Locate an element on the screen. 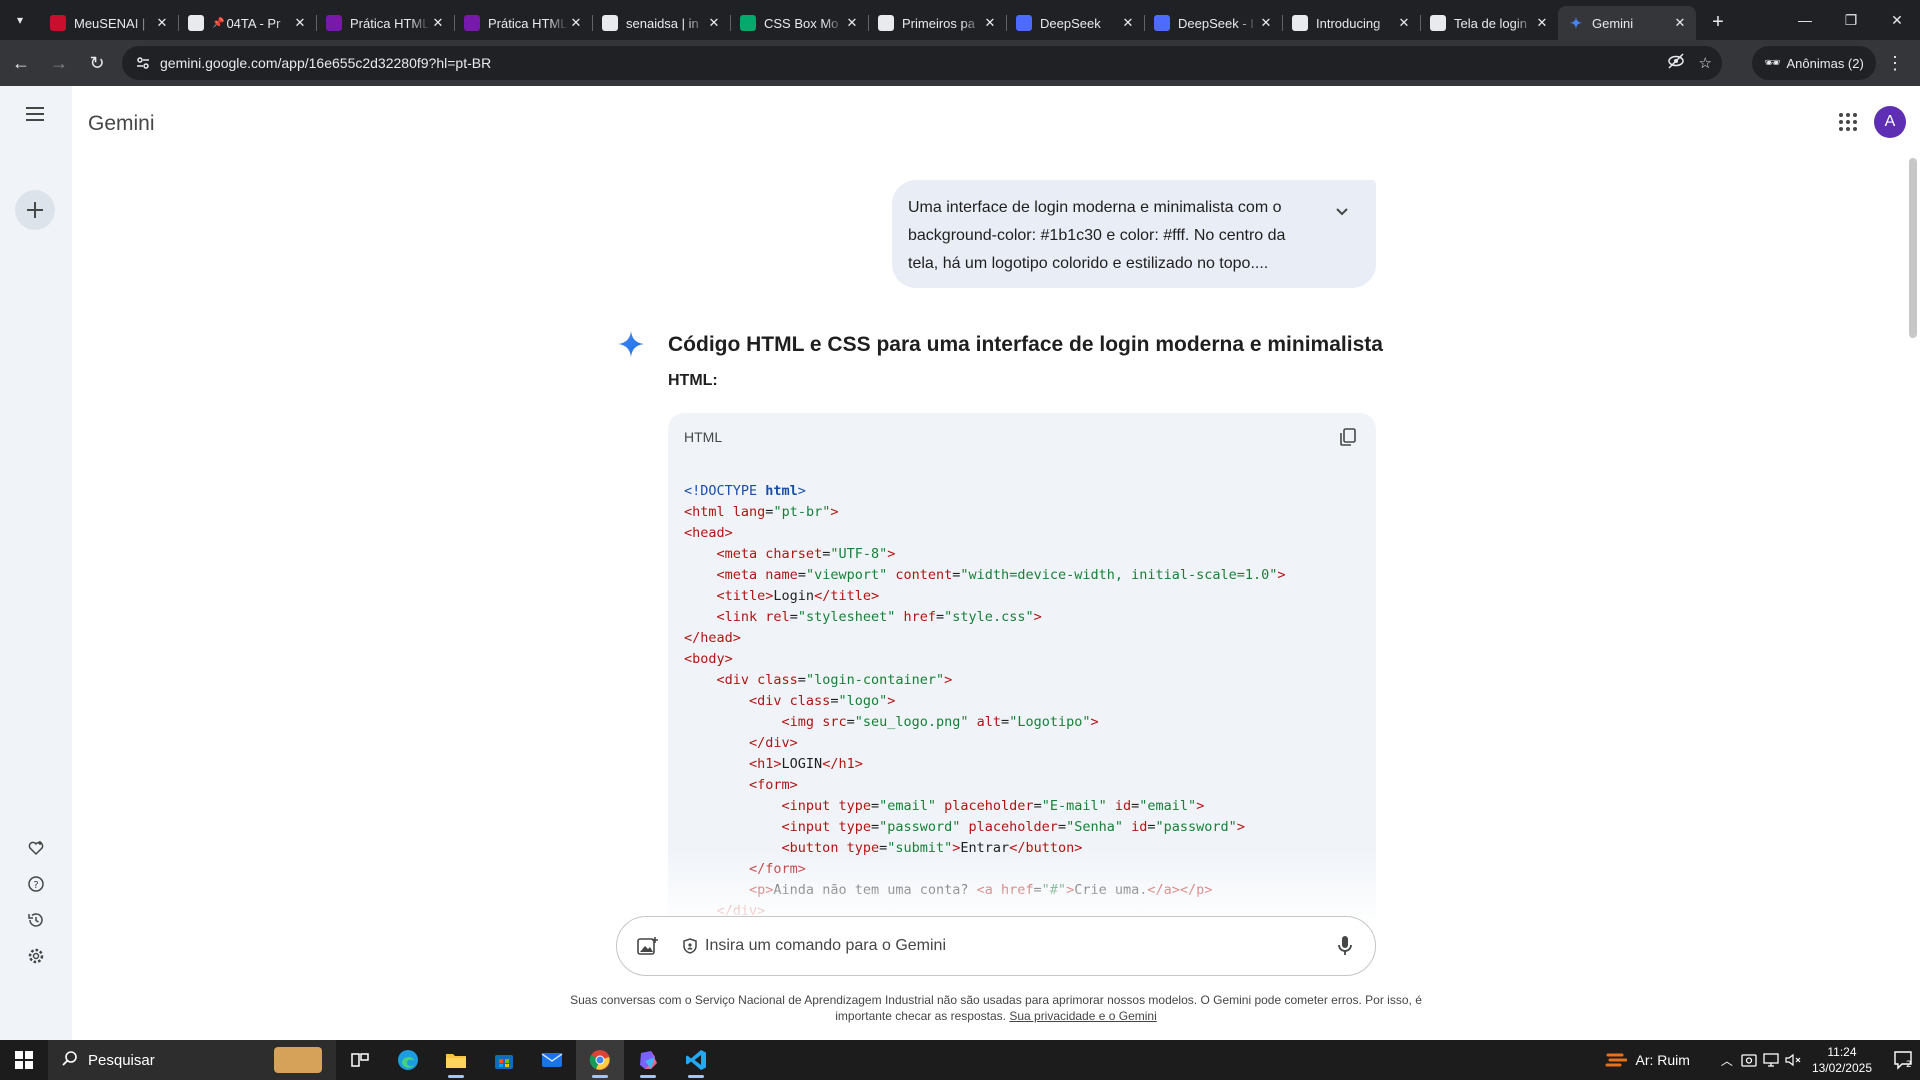  expand-chevron-icon is located at coordinates (1342, 212).